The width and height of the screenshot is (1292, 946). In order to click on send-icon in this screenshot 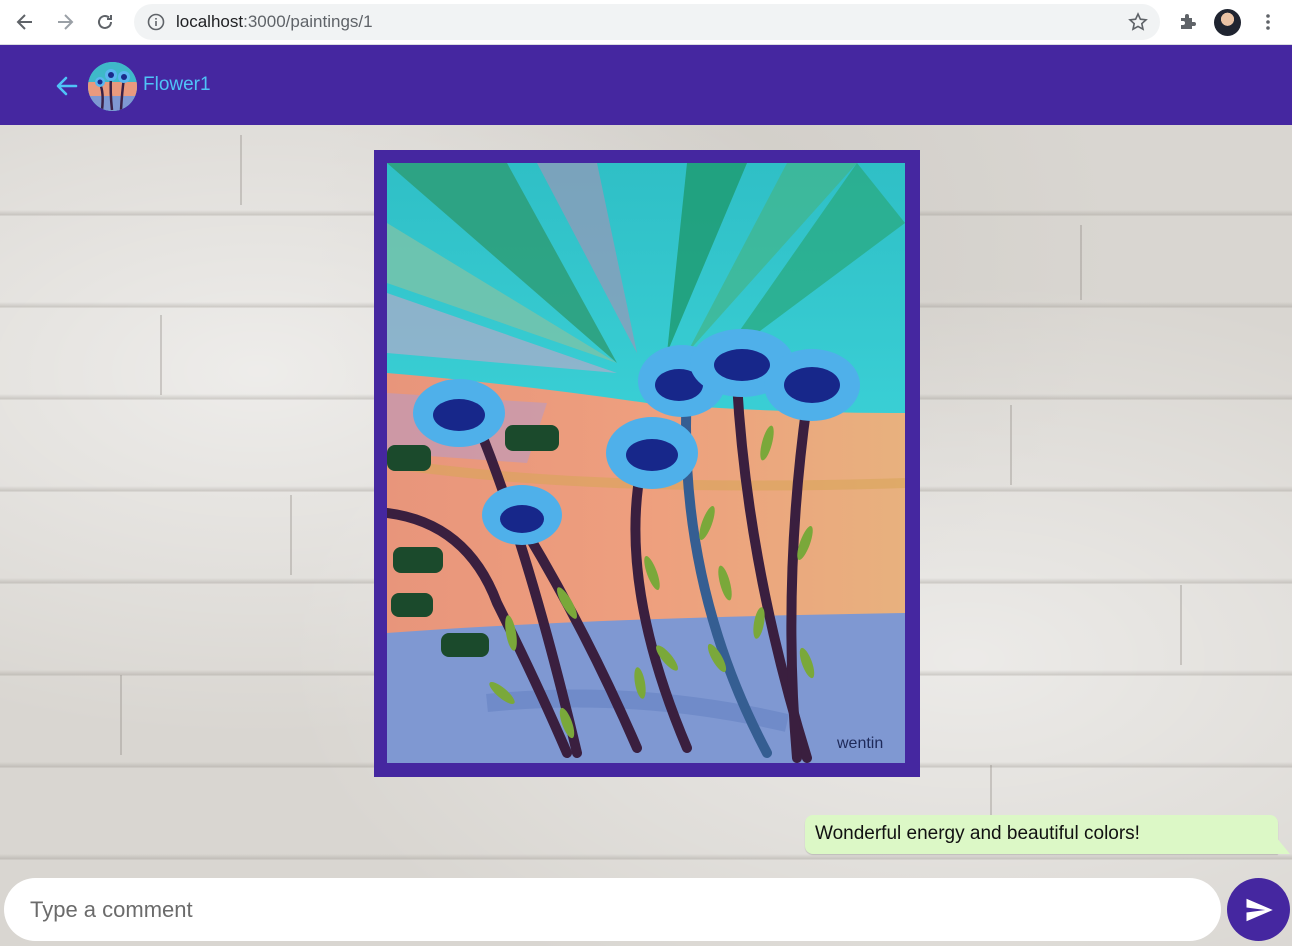, I will do `click(1259, 909)`.